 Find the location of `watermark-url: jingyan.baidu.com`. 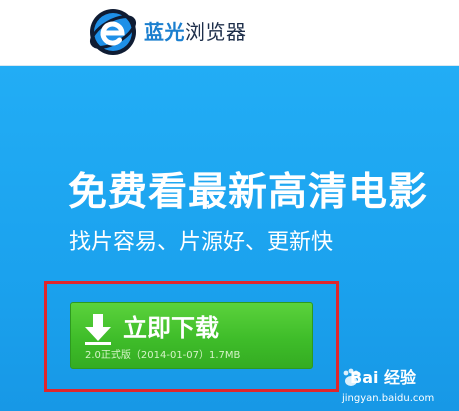

watermark-url: jingyan.baidu.com is located at coordinates (388, 398).